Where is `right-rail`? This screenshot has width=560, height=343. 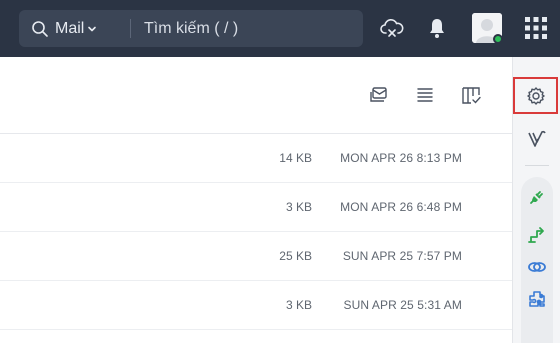
right-rail is located at coordinates (536, 200).